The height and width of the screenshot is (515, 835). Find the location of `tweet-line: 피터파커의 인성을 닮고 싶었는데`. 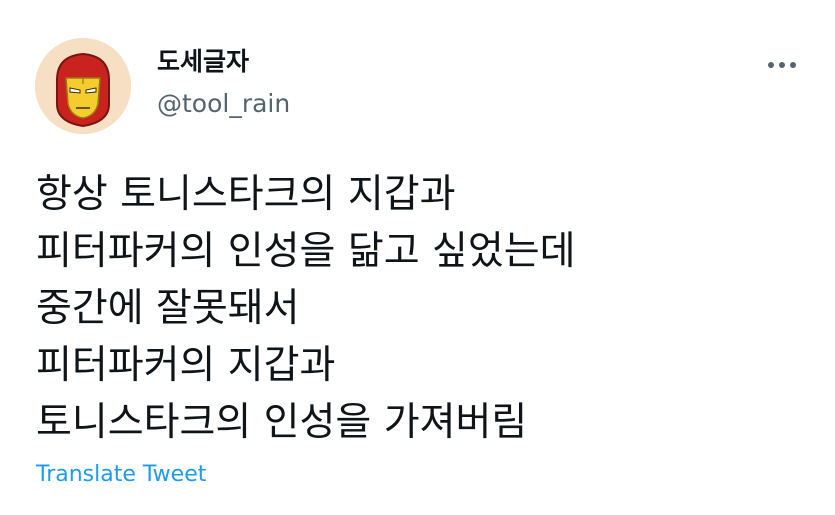

tweet-line: 피터파커의 인성을 닮고 싶었는데 is located at coordinates (306, 251).